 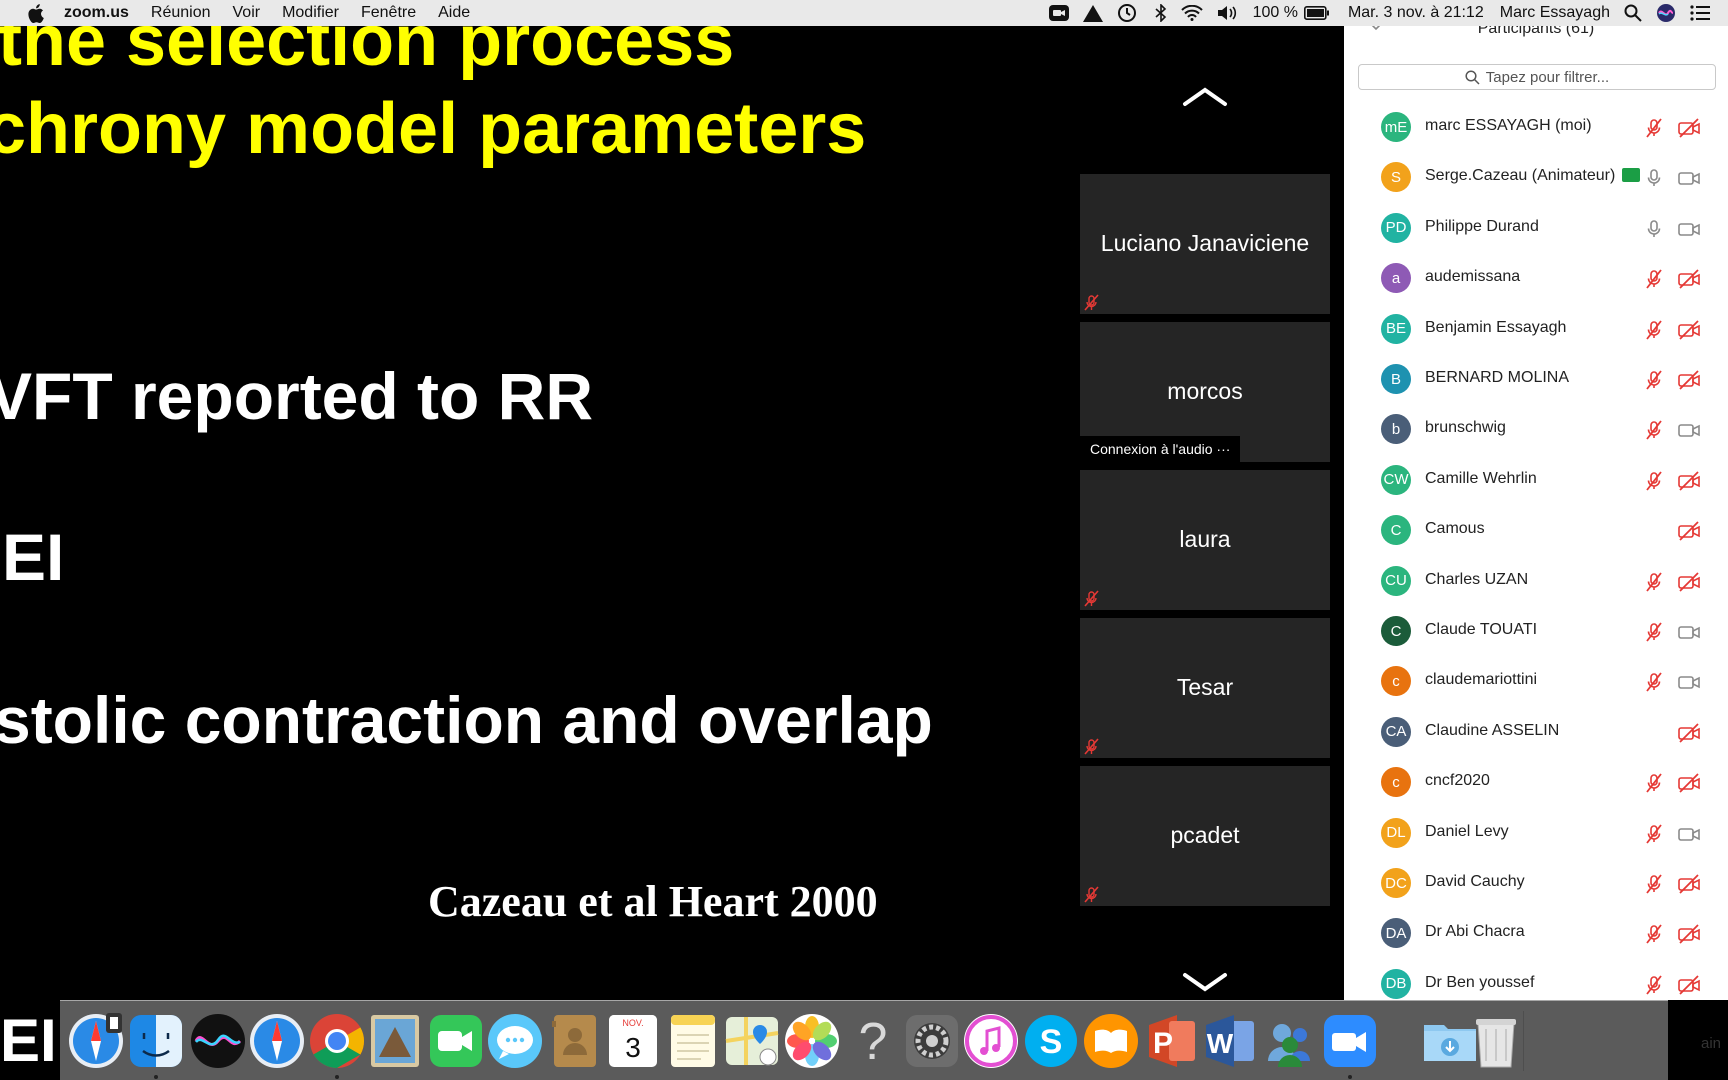 What do you see at coordinates (1161, 13) in the screenshot?
I see `bluetooth-icon` at bounding box center [1161, 13].